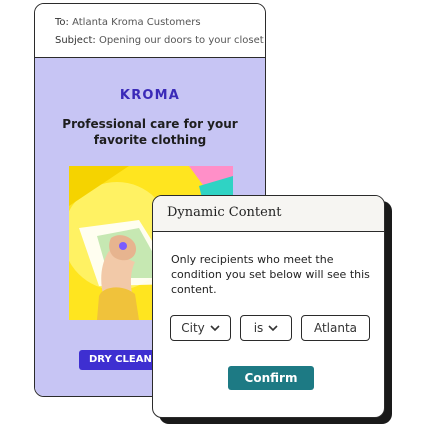  I want to click on dialog-title-bar: Dynamic Content, so click(268, 214).